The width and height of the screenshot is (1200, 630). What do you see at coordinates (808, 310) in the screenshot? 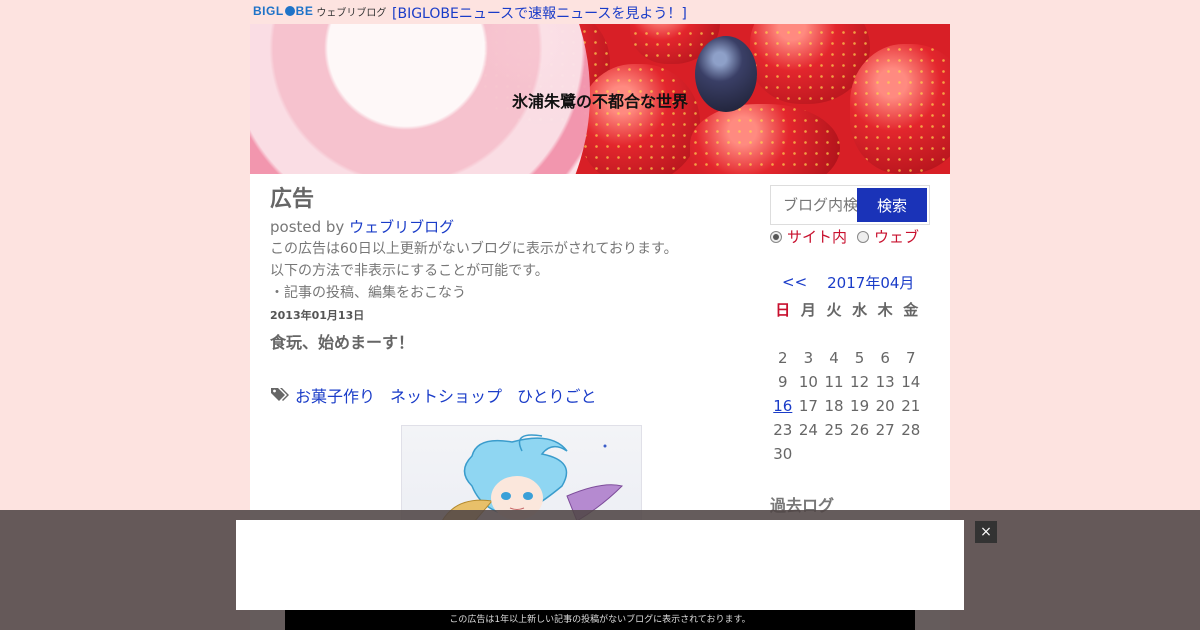
I see `weekday-header: 月` at bounding box center [808, 310].